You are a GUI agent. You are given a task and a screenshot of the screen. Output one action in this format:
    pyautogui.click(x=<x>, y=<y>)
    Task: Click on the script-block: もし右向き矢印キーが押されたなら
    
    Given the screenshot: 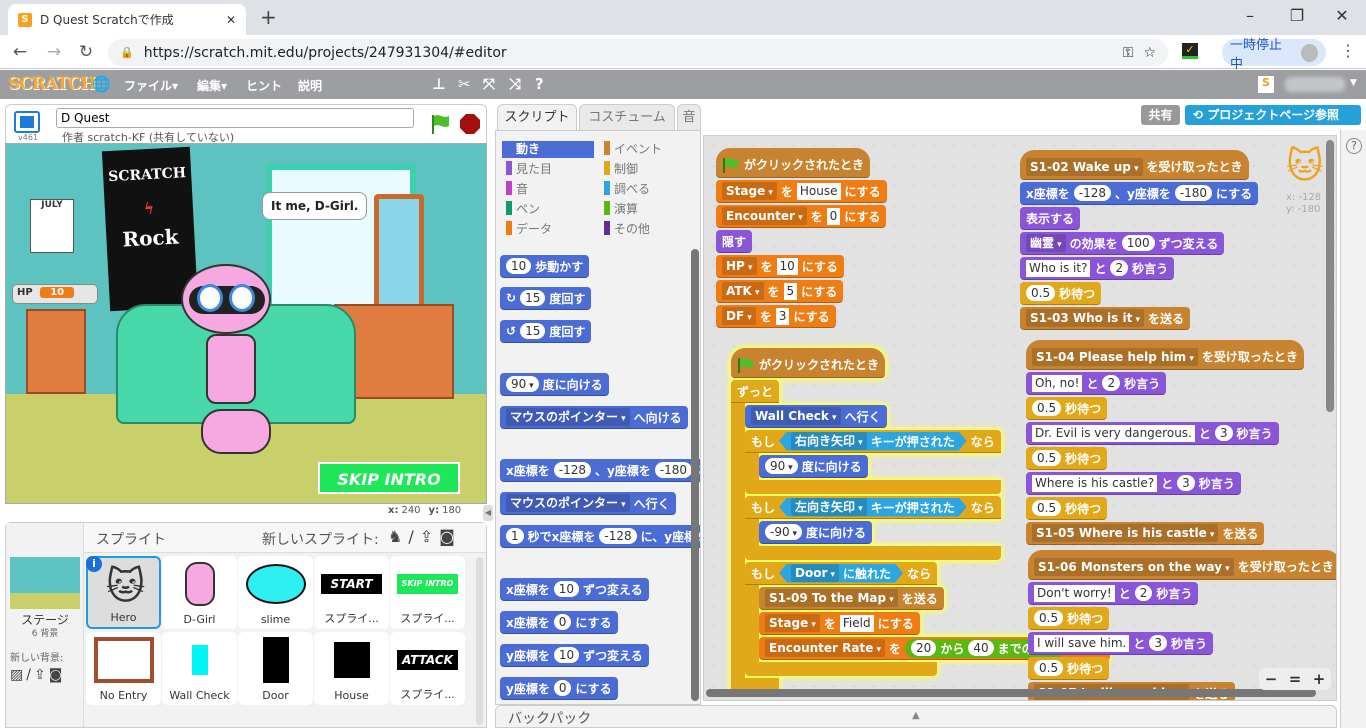 What is the action you would take?
    pyautogui.click(x=873, y=441)
    